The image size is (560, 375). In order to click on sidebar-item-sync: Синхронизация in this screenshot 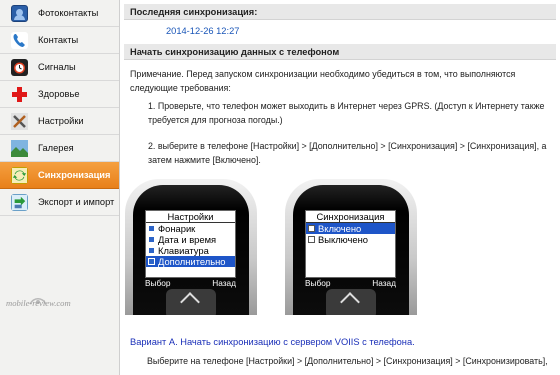, I will do `click(59, 175)`.